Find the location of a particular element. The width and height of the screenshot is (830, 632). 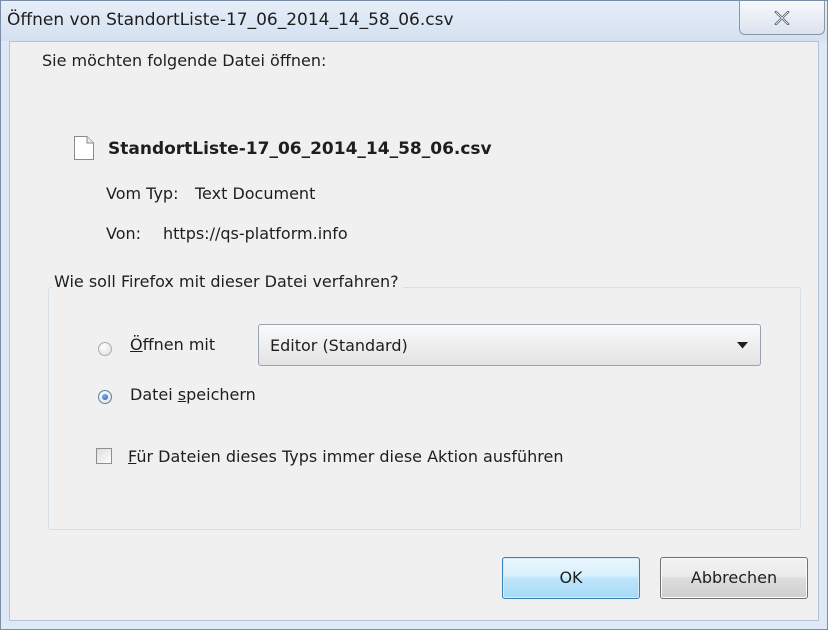

file-type-label: Vom Typ: is located at coordinates (142, 193).